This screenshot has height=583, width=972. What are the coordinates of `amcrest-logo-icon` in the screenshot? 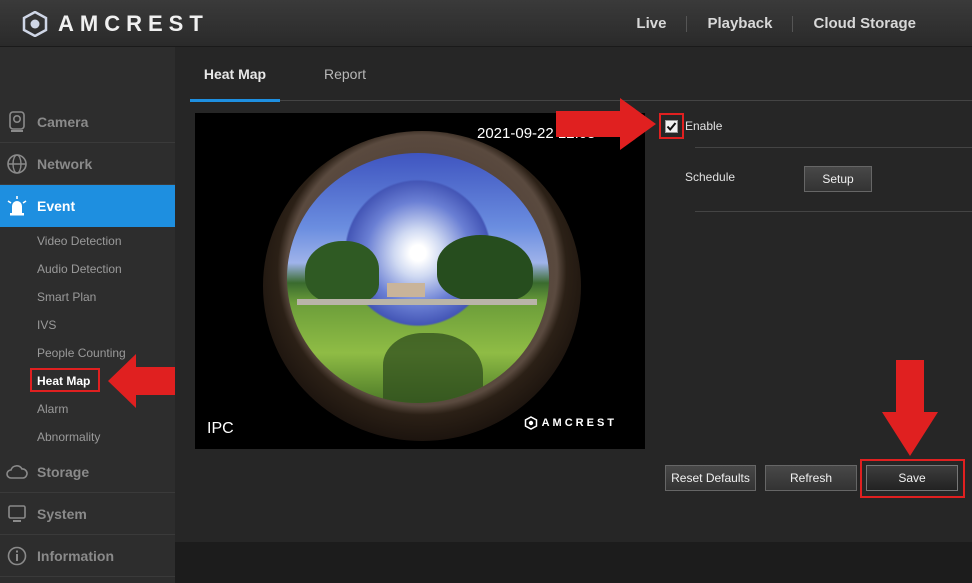 It's located at (35, 24).